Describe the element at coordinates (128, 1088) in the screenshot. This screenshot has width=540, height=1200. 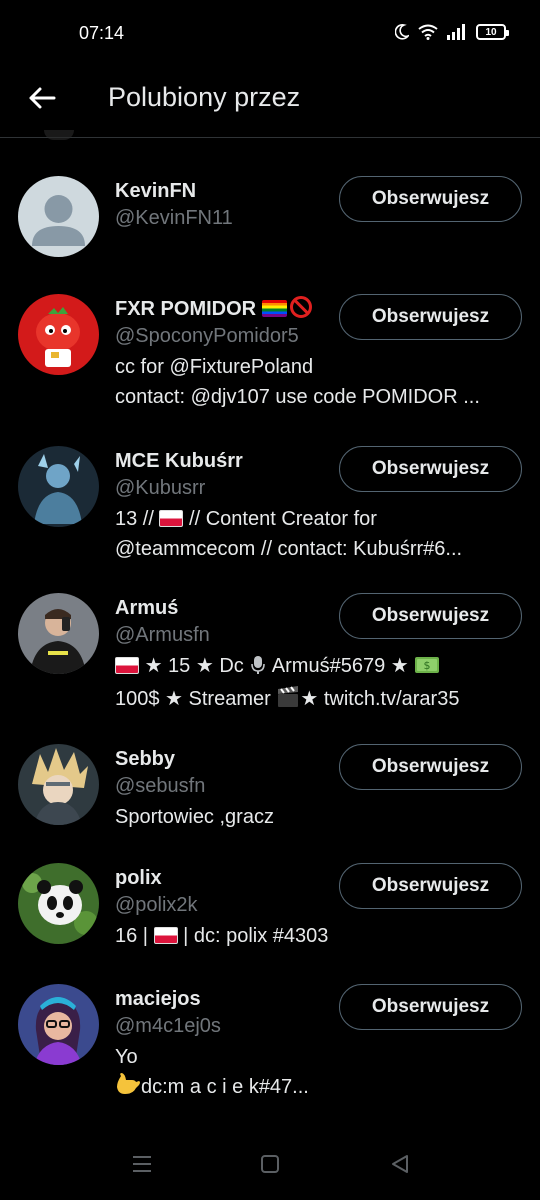
I see `call-me-hand-icon` at that location.